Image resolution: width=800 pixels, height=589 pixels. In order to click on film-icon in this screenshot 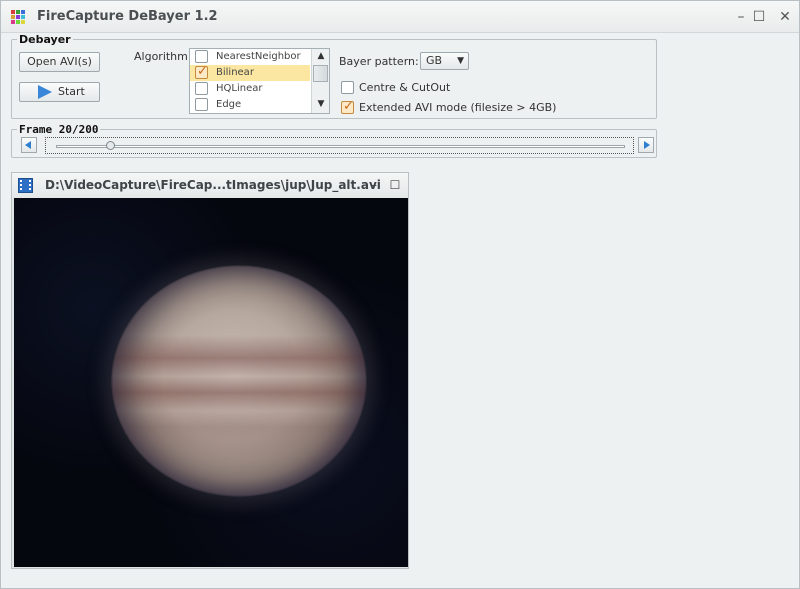, I will do `click(25, 185)`.